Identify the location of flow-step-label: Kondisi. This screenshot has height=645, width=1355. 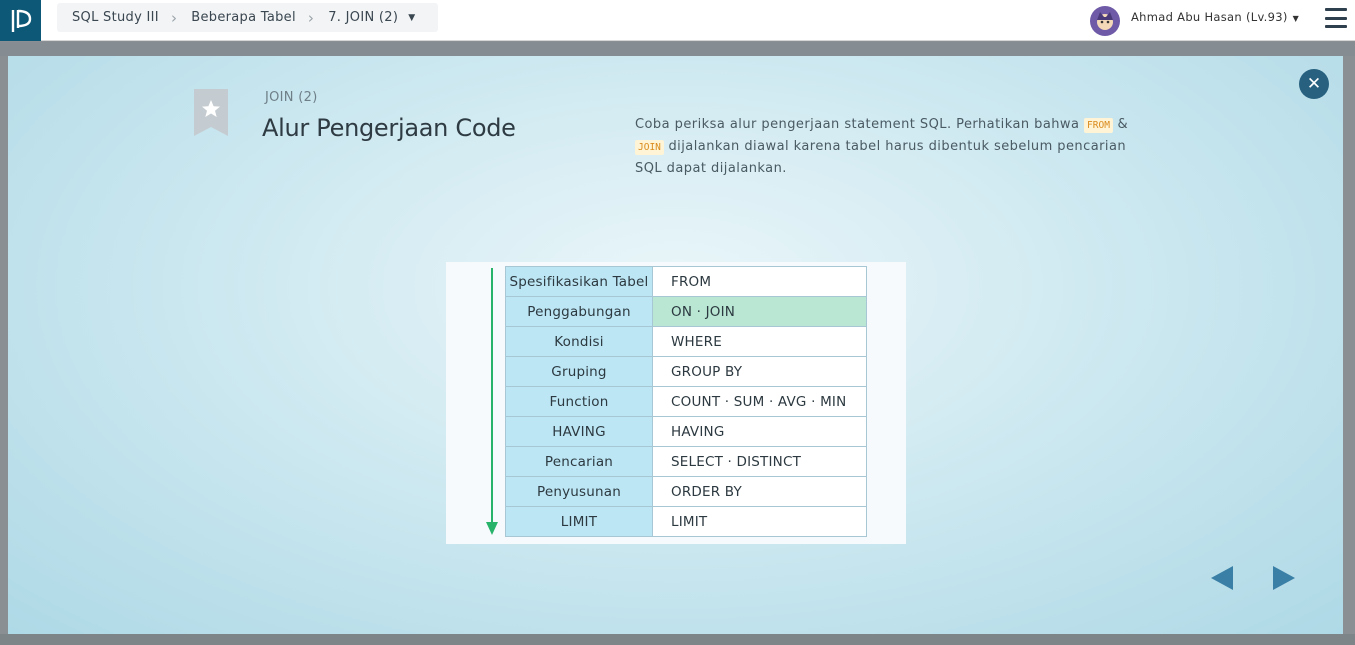
(579, 341).